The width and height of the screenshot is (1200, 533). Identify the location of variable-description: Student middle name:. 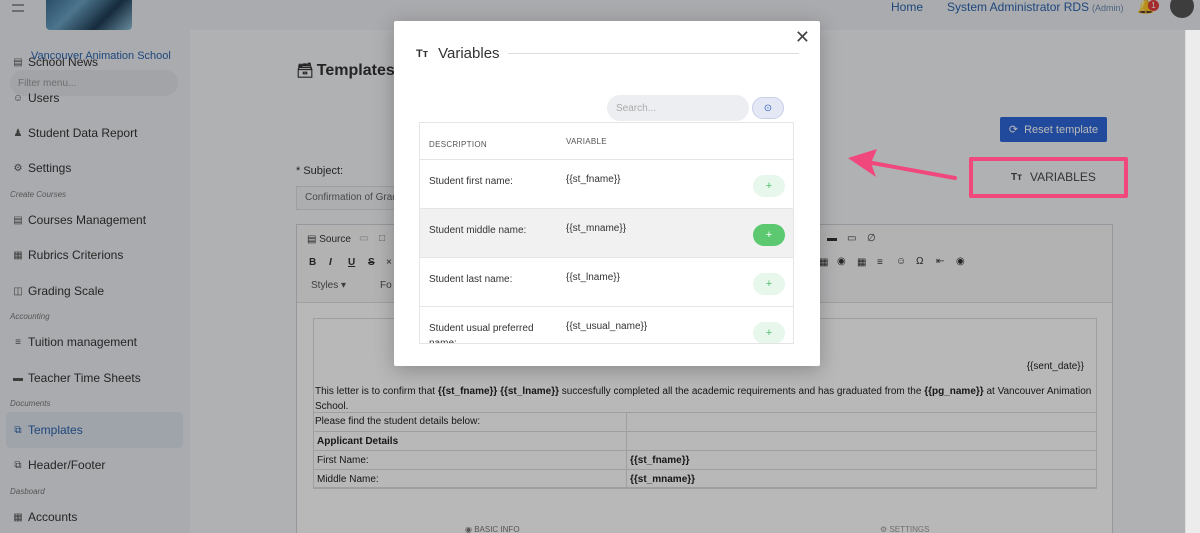
(478, 230).